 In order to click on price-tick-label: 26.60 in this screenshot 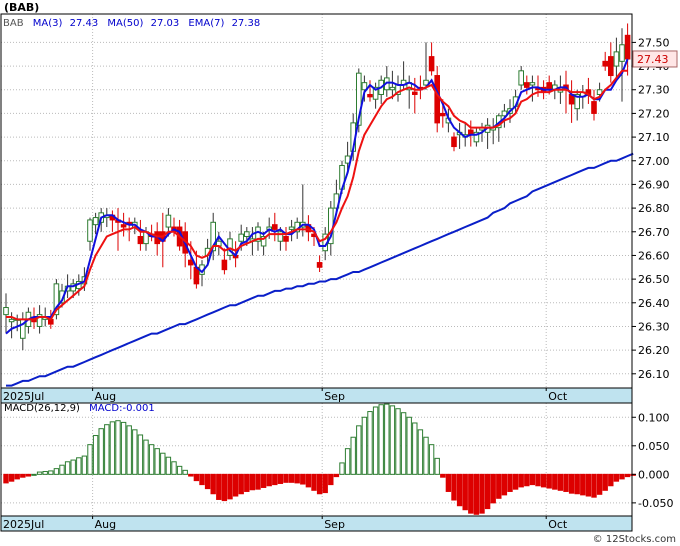, I will do `click(654, 255)`.